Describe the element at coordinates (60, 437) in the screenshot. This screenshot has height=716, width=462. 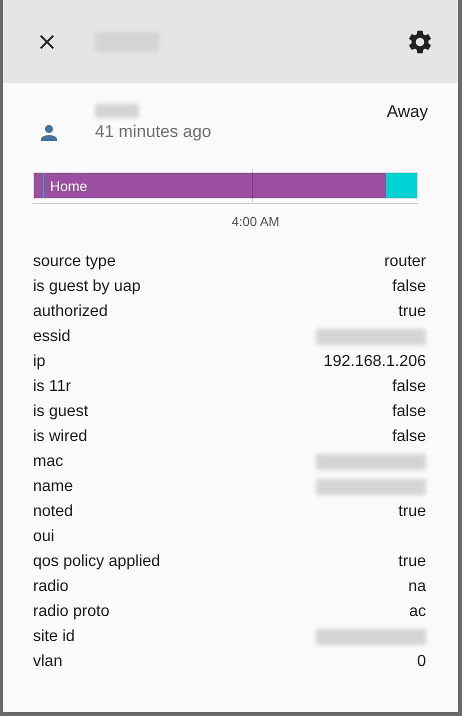
I see `attribute-name: is wired` at that location.